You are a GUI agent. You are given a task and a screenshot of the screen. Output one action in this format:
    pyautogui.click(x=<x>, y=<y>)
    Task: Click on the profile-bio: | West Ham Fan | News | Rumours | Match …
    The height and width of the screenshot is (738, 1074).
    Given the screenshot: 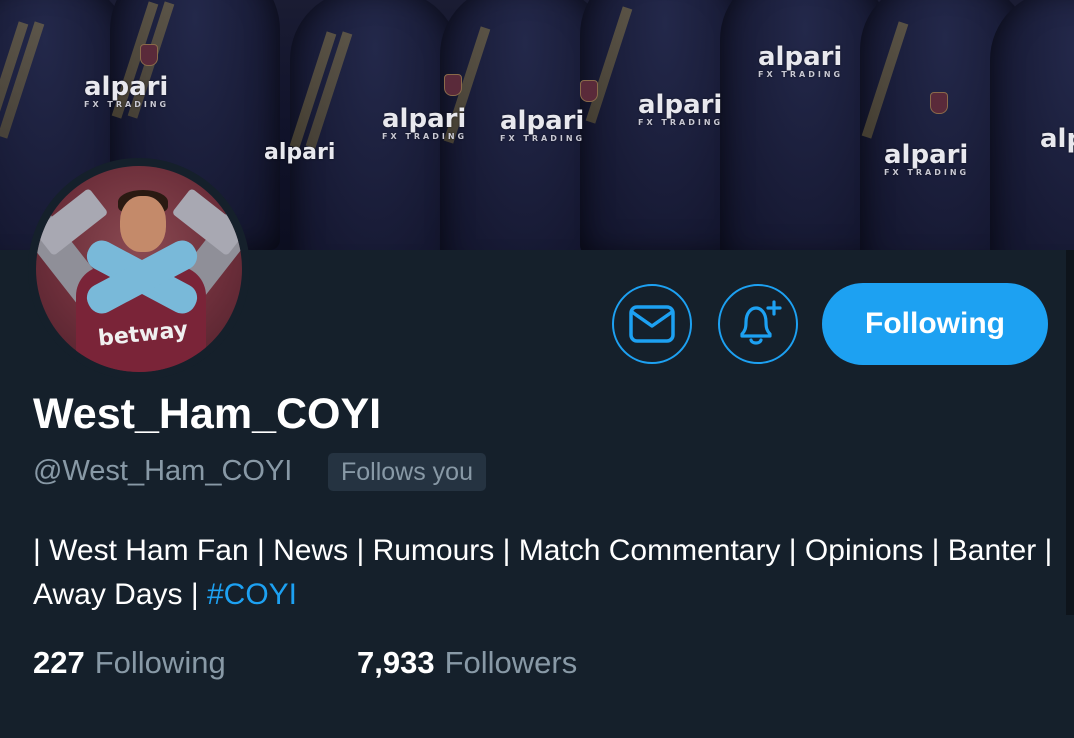 What is the action you would take?
    pyautogui.click(x=545, y=573)
    